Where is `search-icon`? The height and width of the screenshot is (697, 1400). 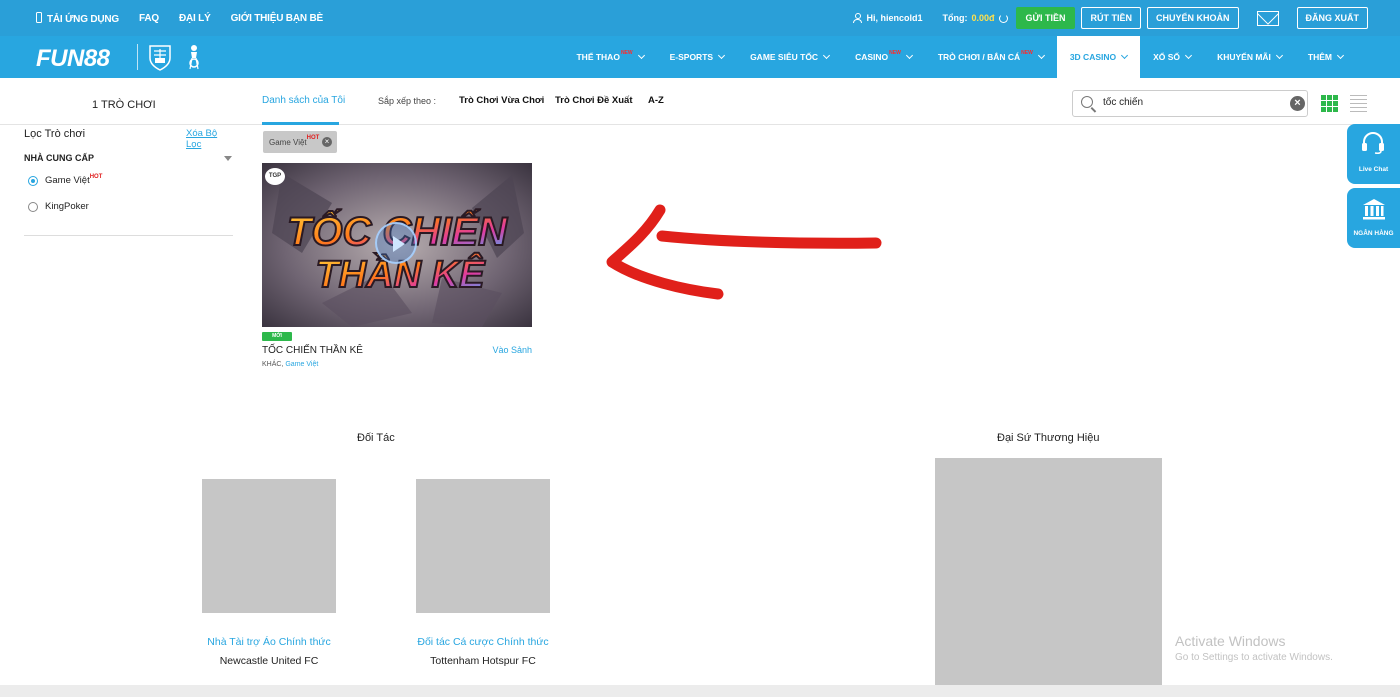 search-icon is located at coordinates (1087, 102).